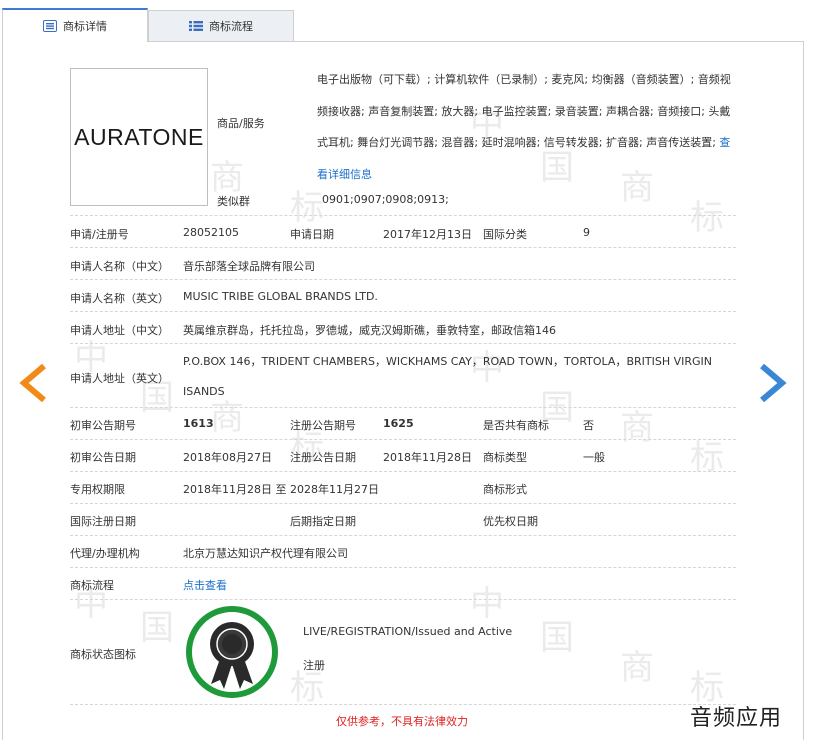 The height and width of the screenshot is (740, 820). Describe the element at coordinates (312, 234) in the screenshot. I see `apply-date-label: 申请日期` at that location.